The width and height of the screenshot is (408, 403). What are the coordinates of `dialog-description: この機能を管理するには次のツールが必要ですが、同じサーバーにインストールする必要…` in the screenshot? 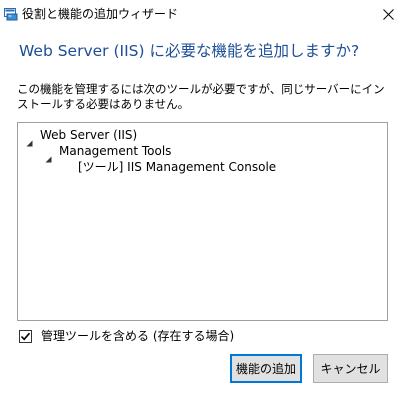 It's located at (201, 96).